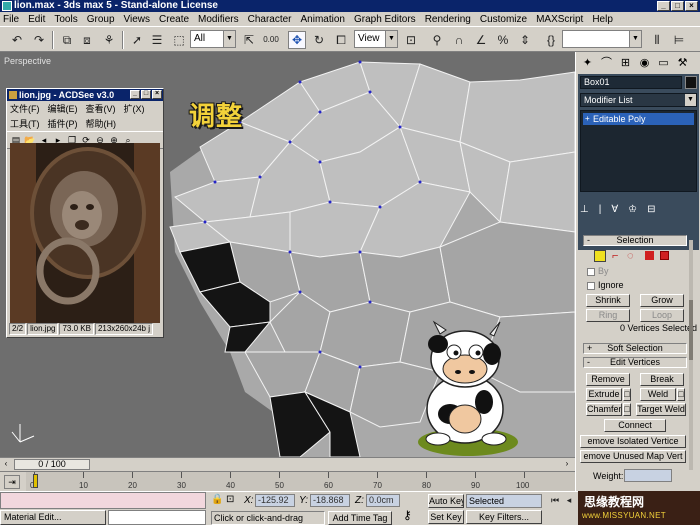 The width and height of the screenshot is (700, 525). I want to click on weld-button: Weld, so click(658, 394).